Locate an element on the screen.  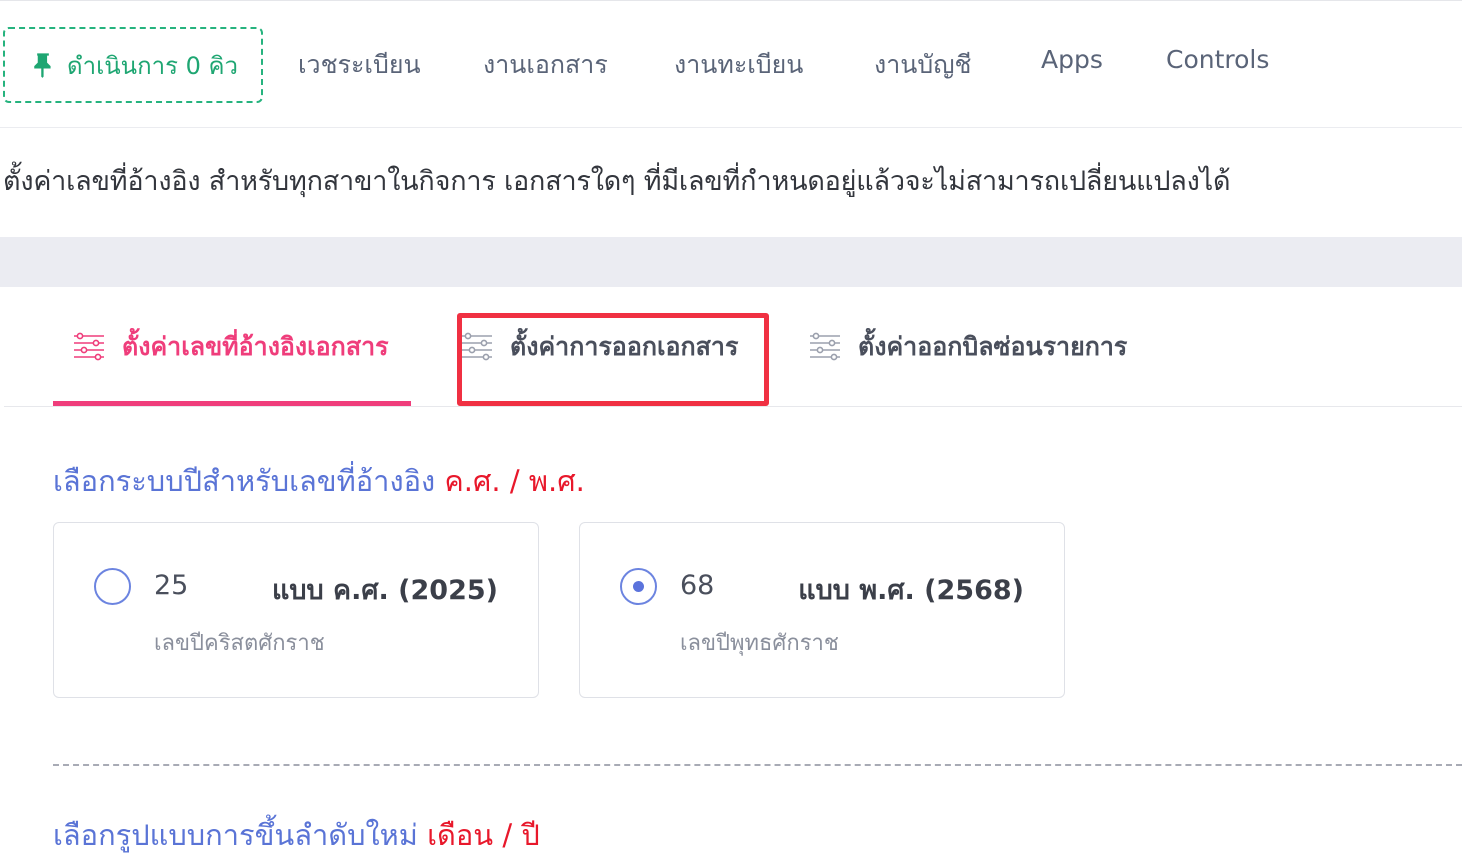
reset-sequence-title: เลือกรูปแบบการขึ้นลำดับใหม่ เดือน / ปี is located at coordinates (296, 835).